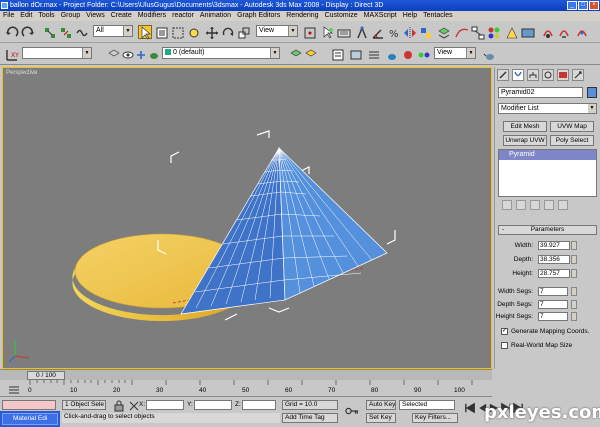  What do you see at coordinates (443, 32) in the screenshot?
I see `layer-manager-icon` at bounding box center [443, 32].